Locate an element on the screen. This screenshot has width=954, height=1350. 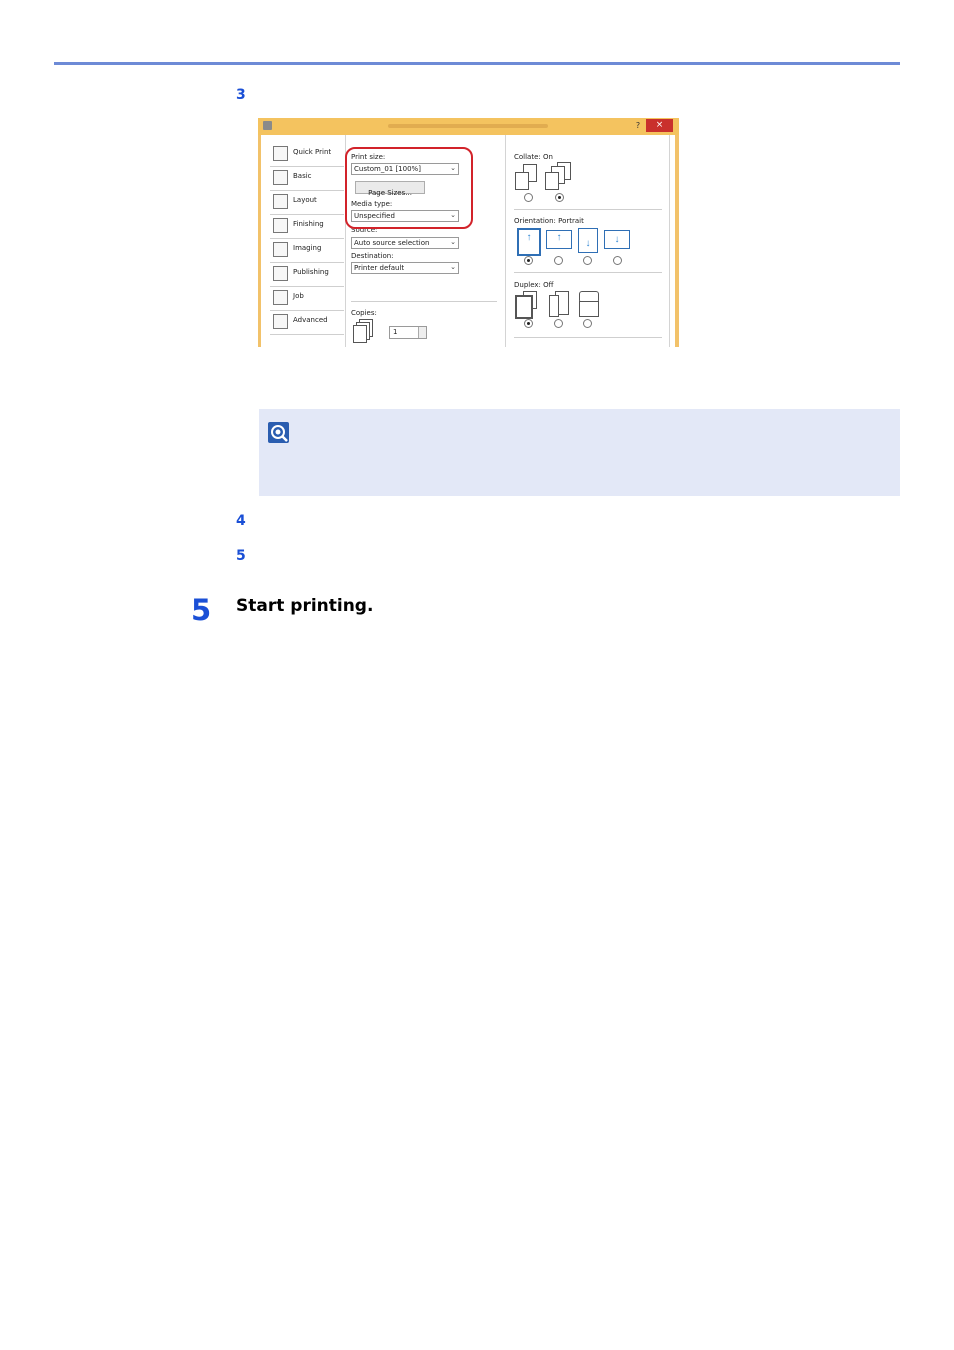
nav-item-finishing: Finishing is located at coordinates (307, 227).